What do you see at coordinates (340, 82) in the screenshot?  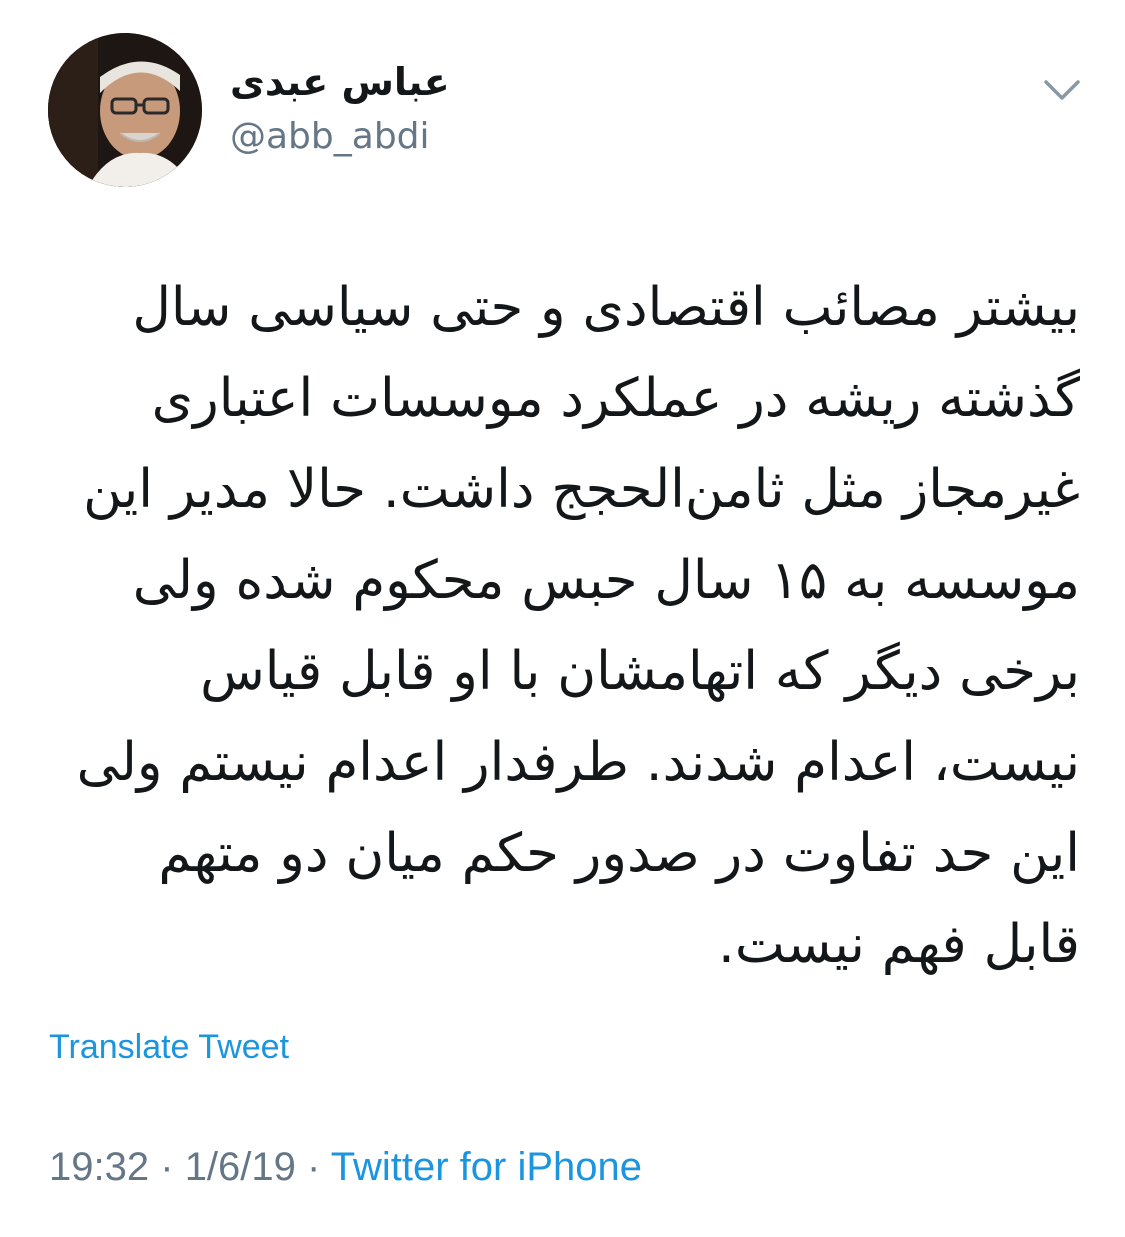 I see `author-display-name: عباس عبدی` at bounding box center [340, 82].